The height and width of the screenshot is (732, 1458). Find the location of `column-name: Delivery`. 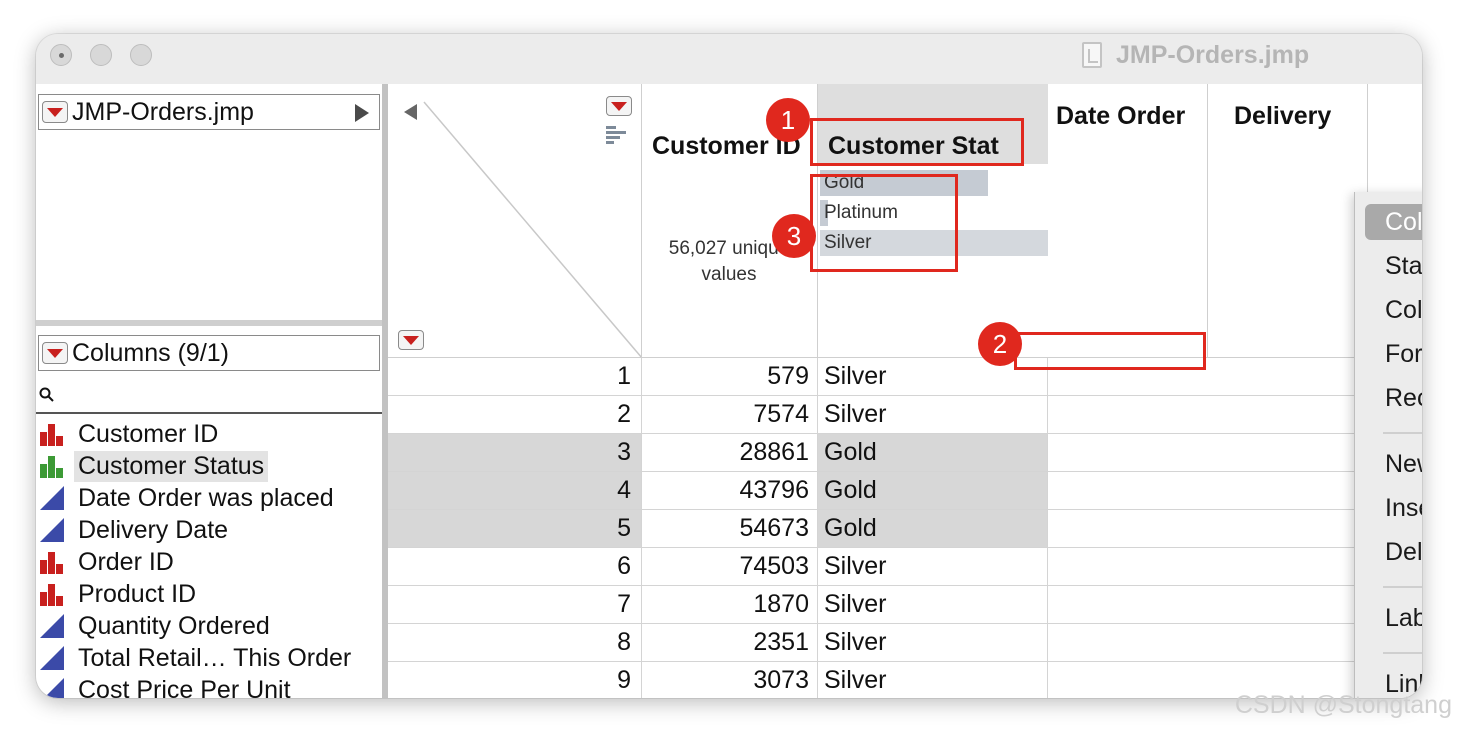

column-name: Delivery is located at coordinates (1283, 116).